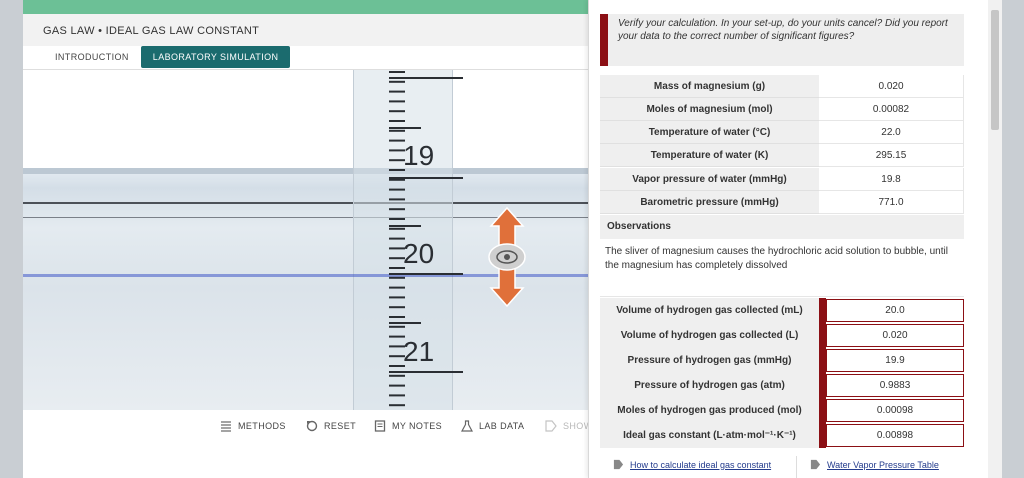 Image resolution: width=1024 pixels, height=478 pixels. I want to click on volume-ml-field: 20.0, so click(895, 310).